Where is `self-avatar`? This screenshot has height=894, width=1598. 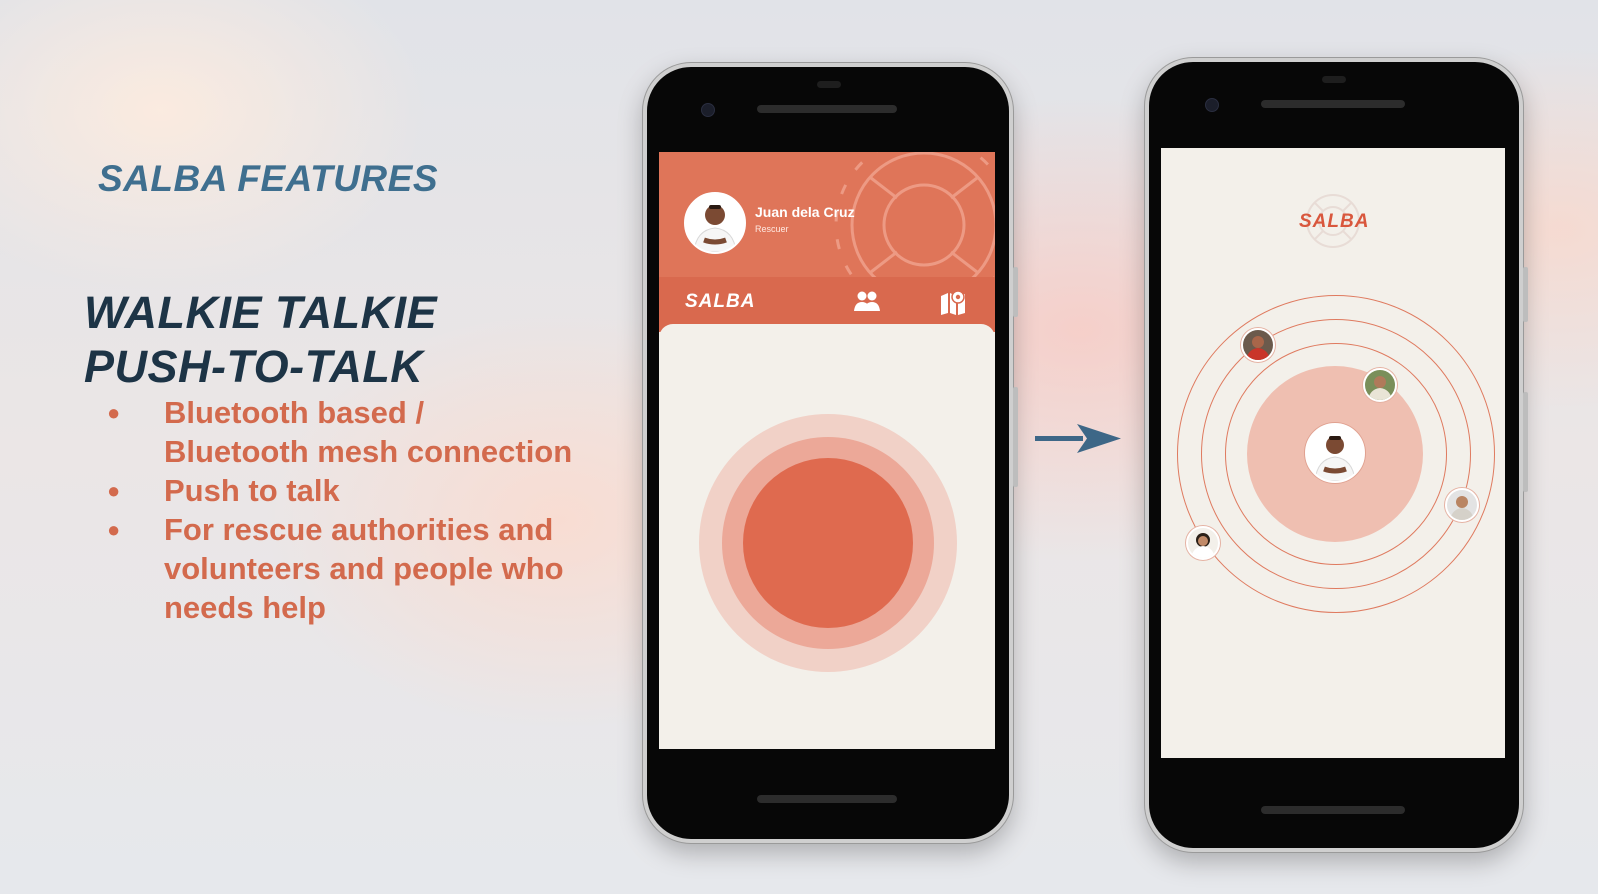 self-avatar is located at coordinates (1335, 453).